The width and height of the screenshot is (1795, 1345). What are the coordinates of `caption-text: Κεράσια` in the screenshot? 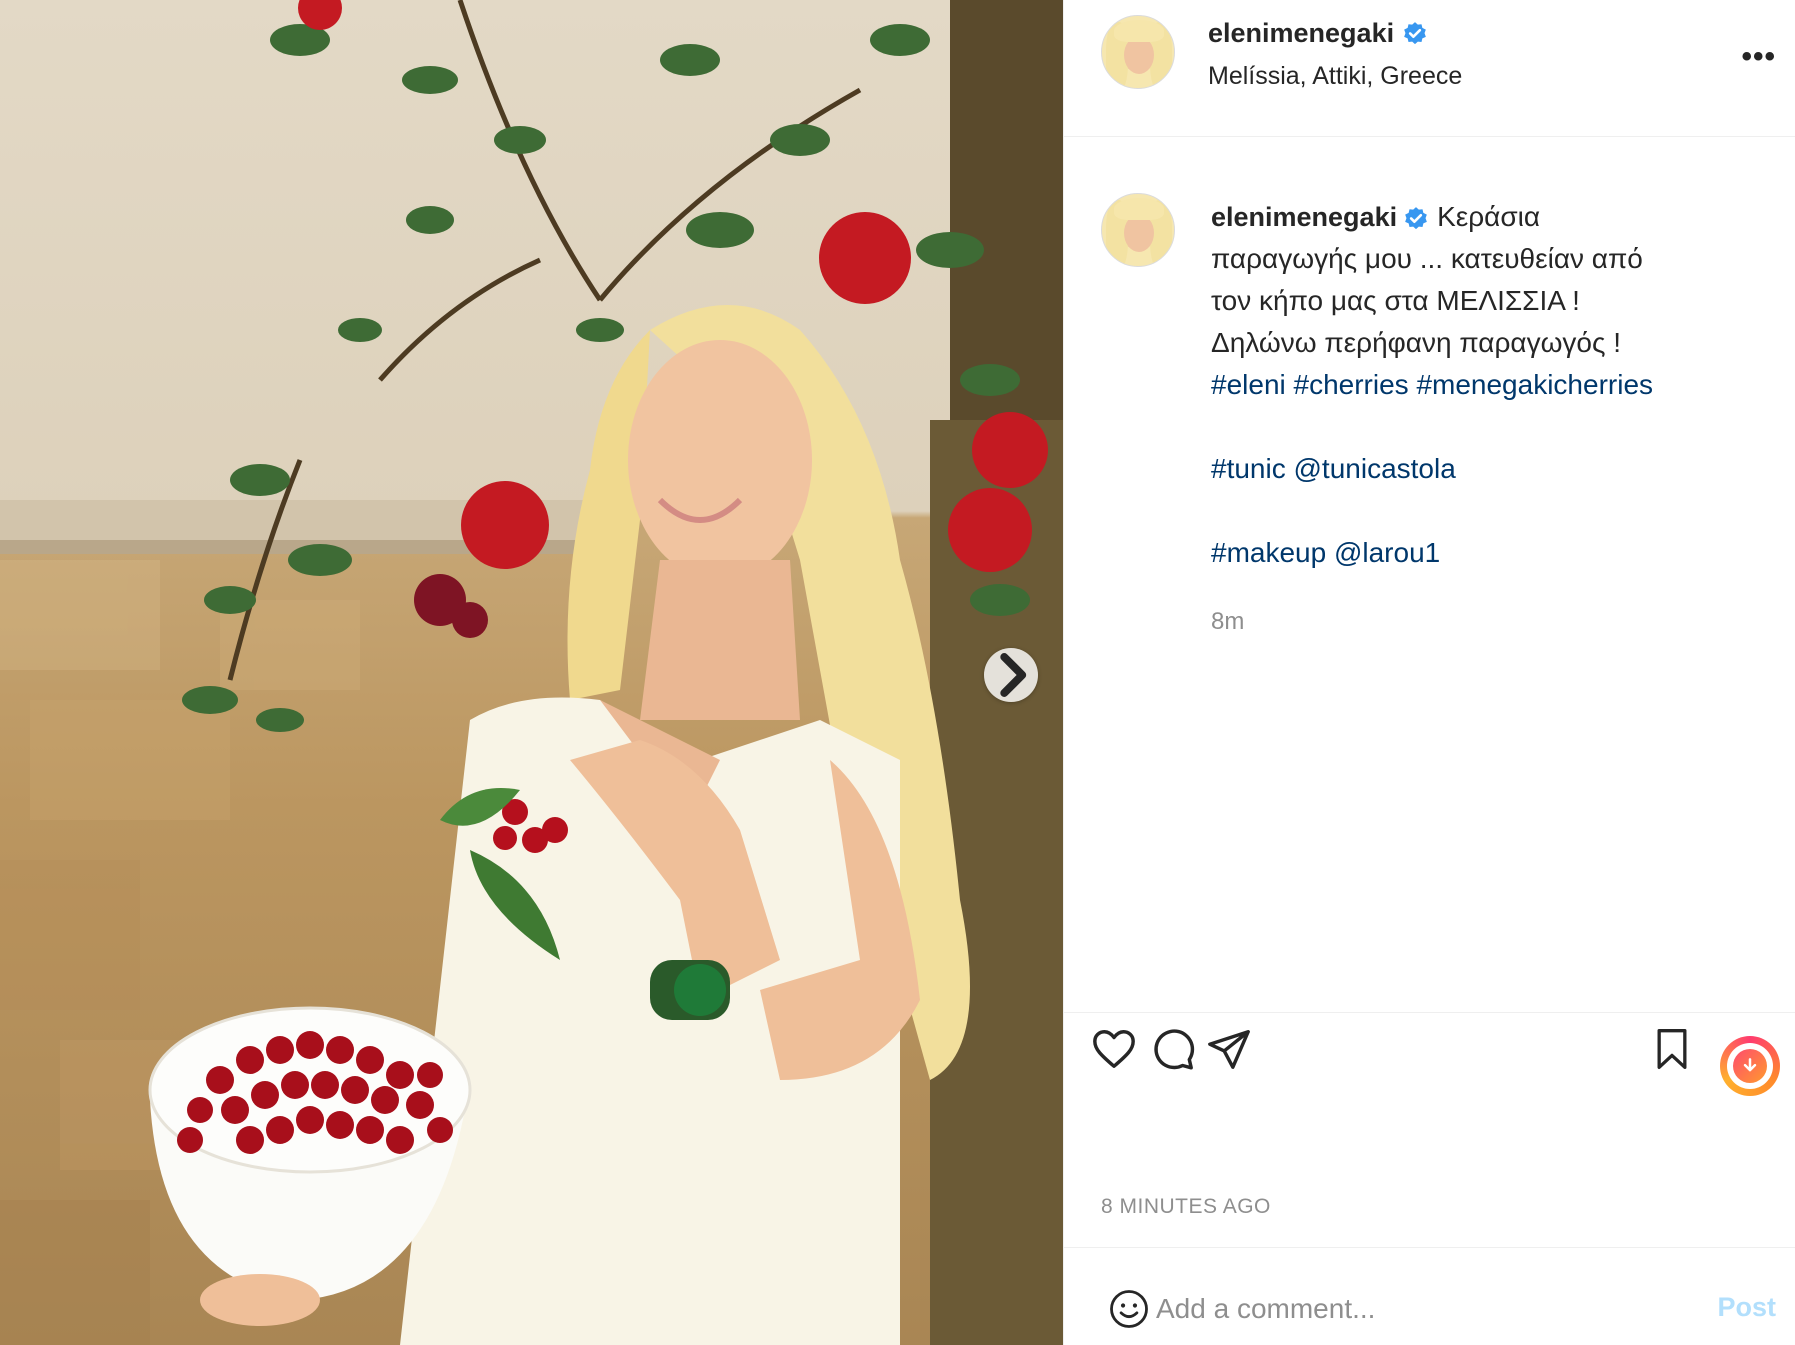 It's located at (1489, 216).